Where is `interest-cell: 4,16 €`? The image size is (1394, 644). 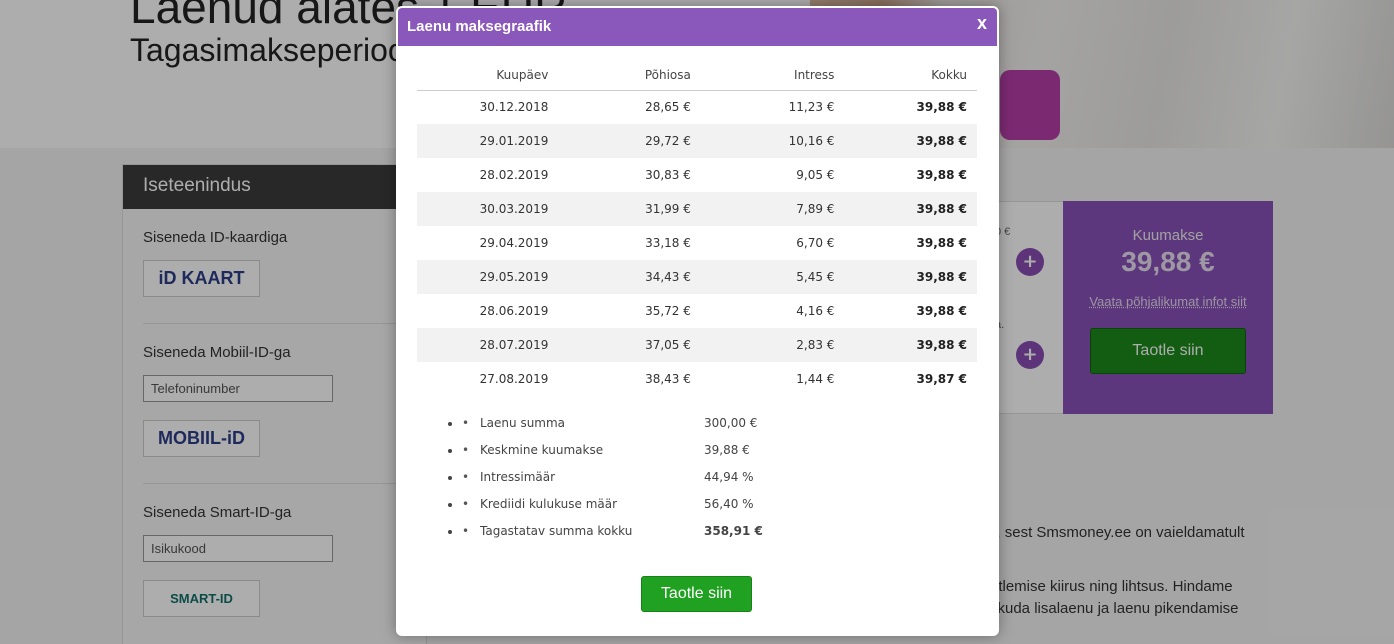 interest-cell: 4,16 € is located at coordinates (815, 311).